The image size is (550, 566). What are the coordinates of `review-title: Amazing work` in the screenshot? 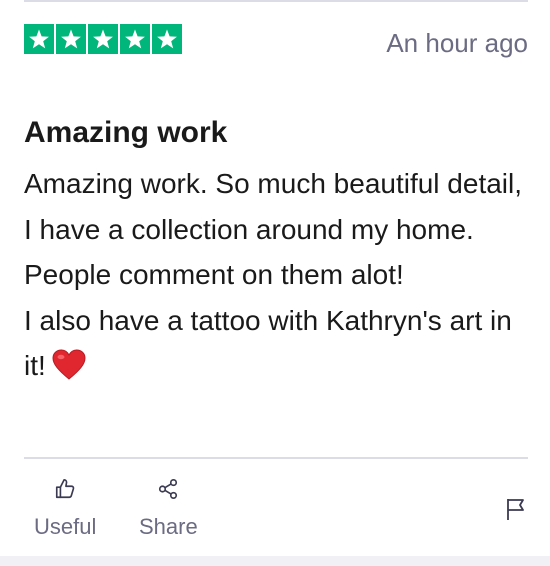 It's located at (126, 132).